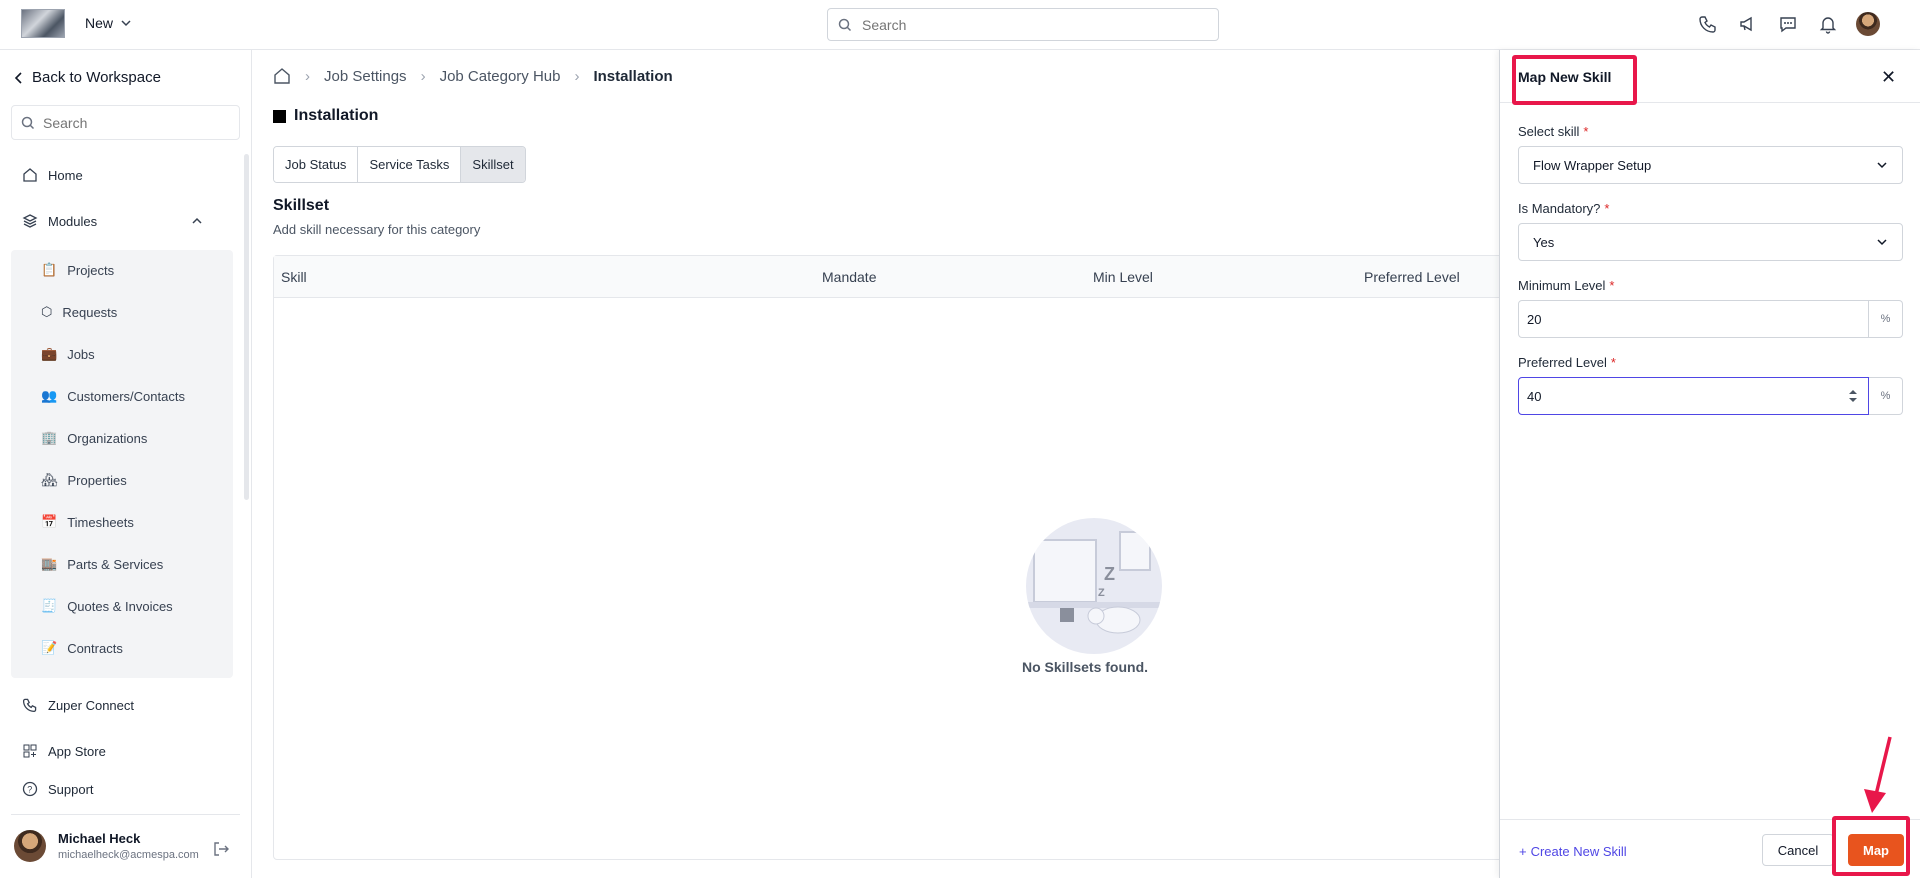 The width and height of the screenshot is (1920, 878). Describe the element at coordinates (71, 789) in the screenshot. I see `sidebar-item-label: Support` at that location.